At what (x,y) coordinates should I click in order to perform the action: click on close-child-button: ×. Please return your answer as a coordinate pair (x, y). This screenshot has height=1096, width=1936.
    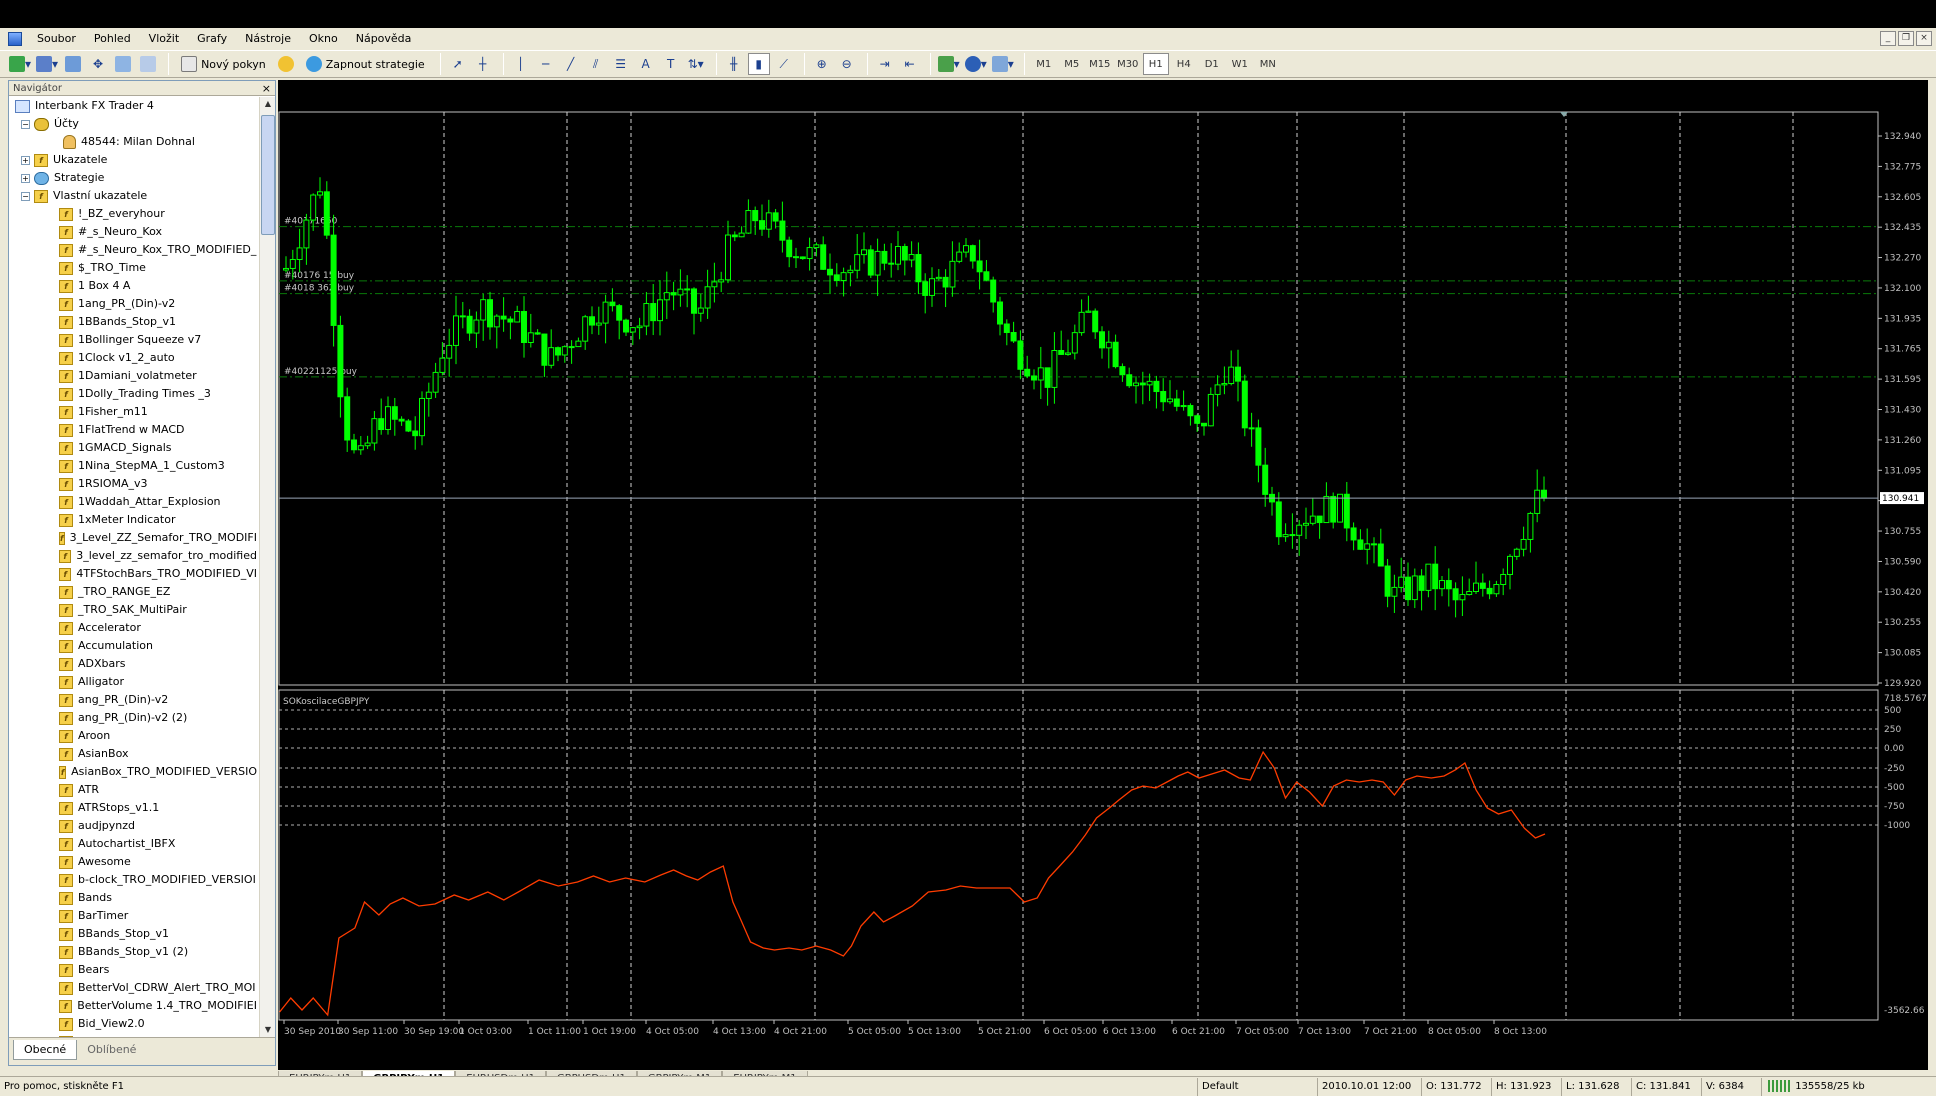
    Looking at the image, I should click on (1924, 38).